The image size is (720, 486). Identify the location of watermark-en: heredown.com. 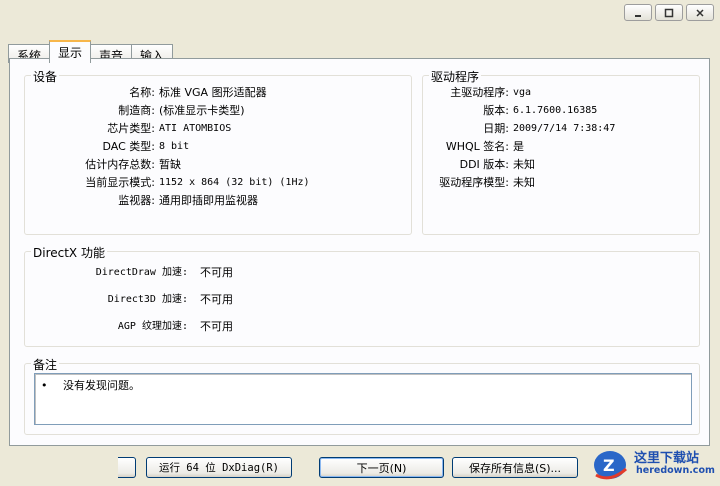
(675, 470).